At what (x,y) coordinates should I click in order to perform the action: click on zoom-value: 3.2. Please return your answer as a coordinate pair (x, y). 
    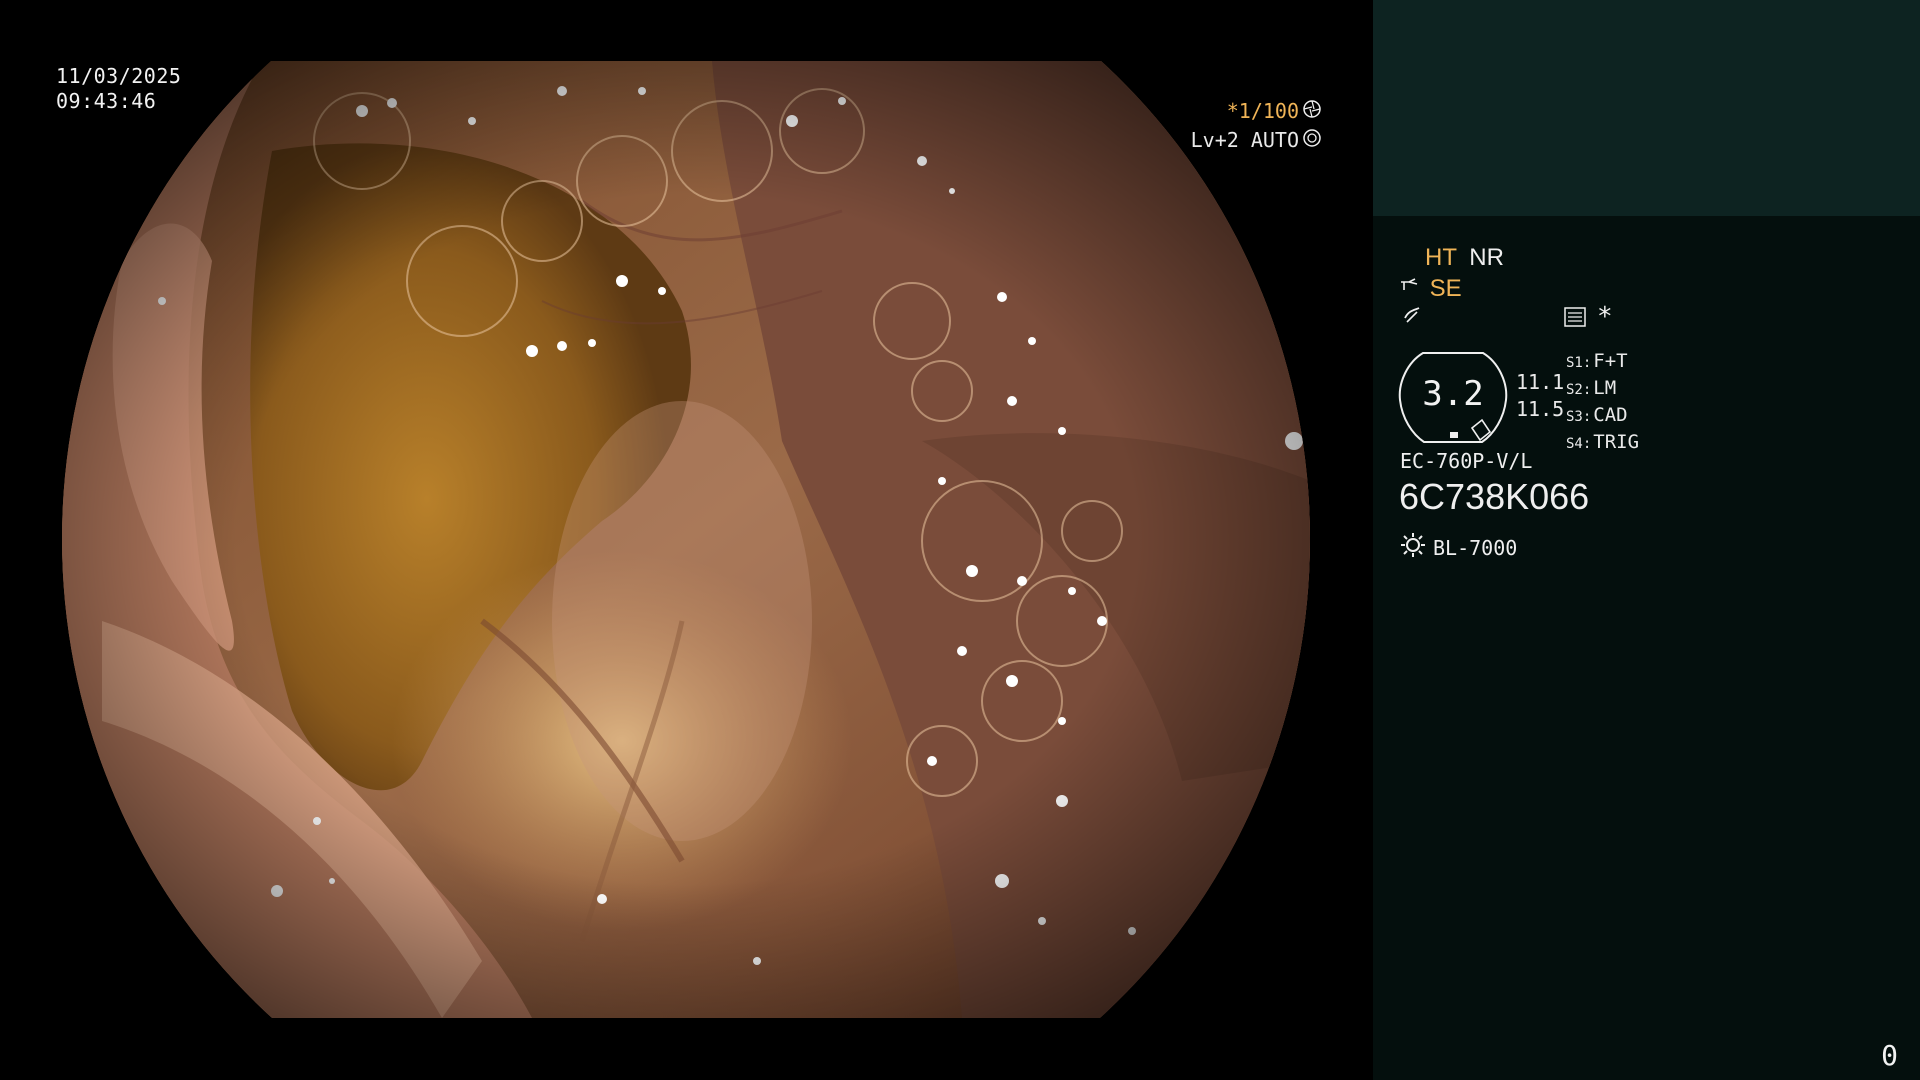
    Looking at the image, I should click on (1453, 394).